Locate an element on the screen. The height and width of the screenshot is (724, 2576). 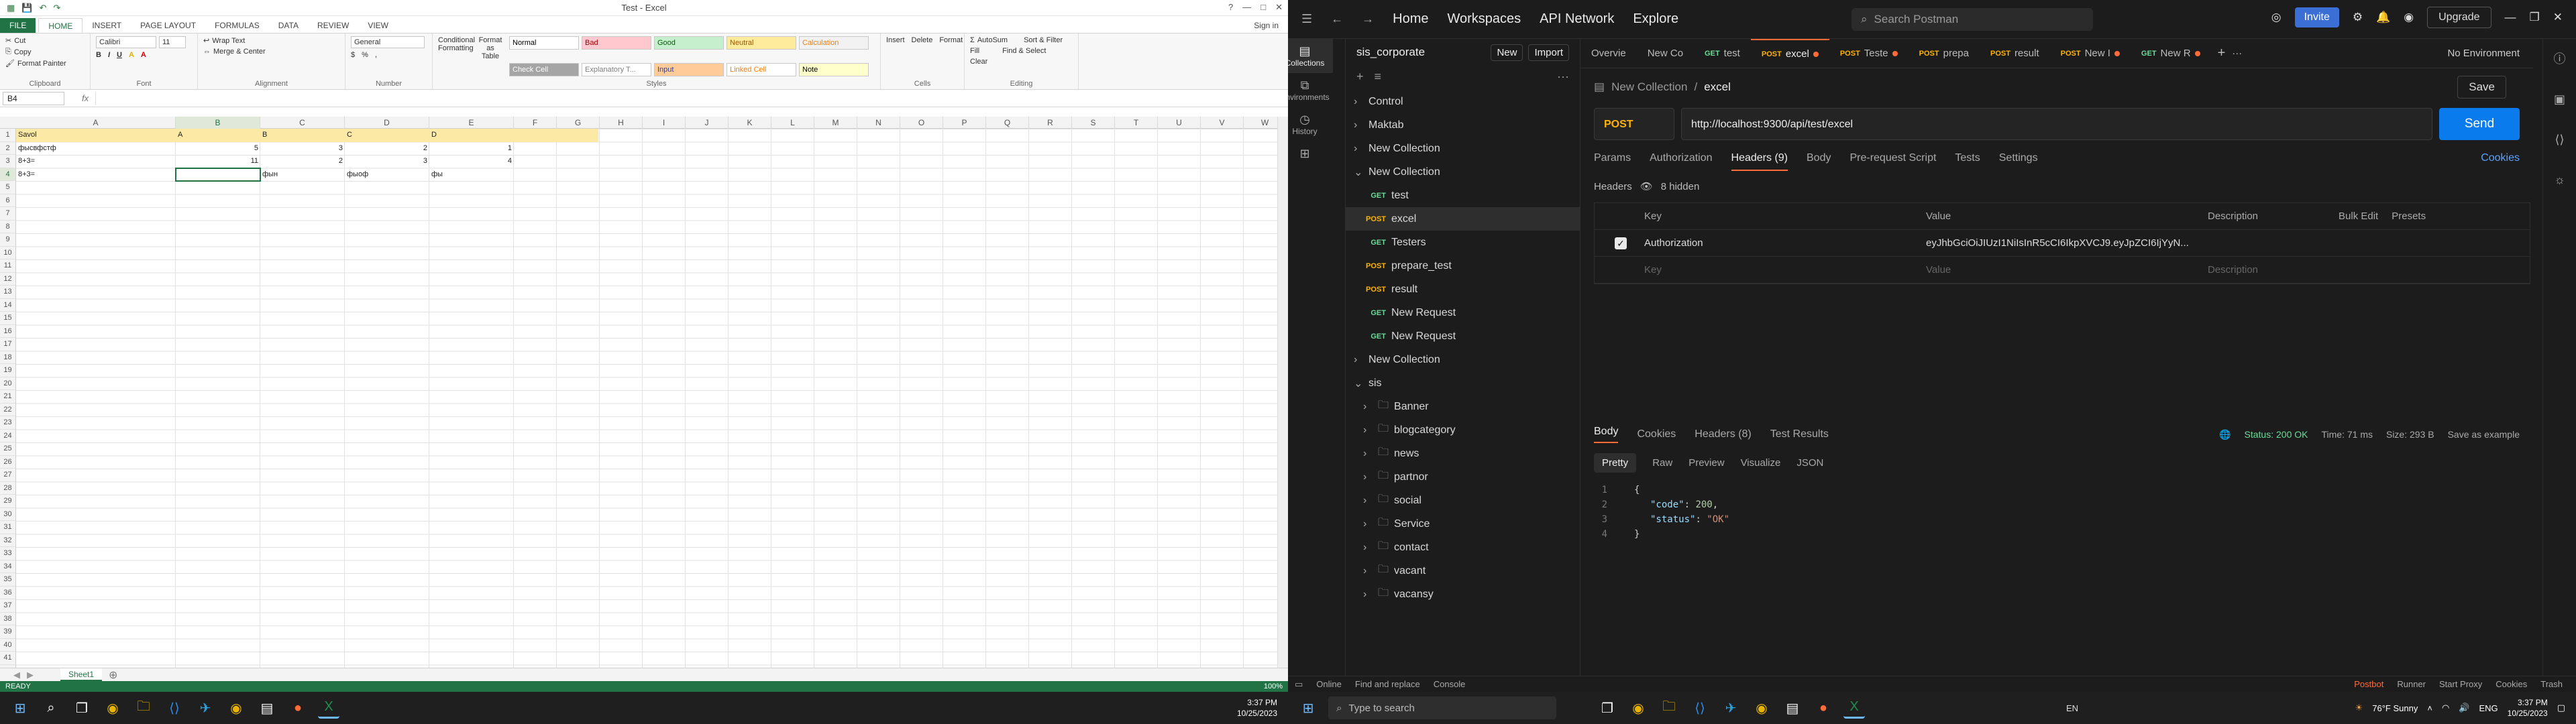
format-as-table-button: Format as Table is located at coordinates (490, 61).